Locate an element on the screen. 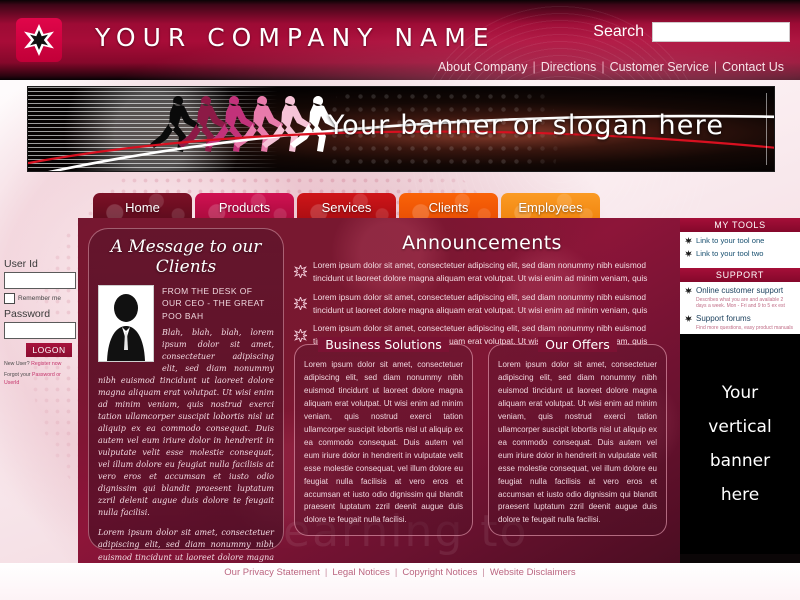 The height and width of the screenshot is (600, 800). search-input is located at coordinates (721, 32).